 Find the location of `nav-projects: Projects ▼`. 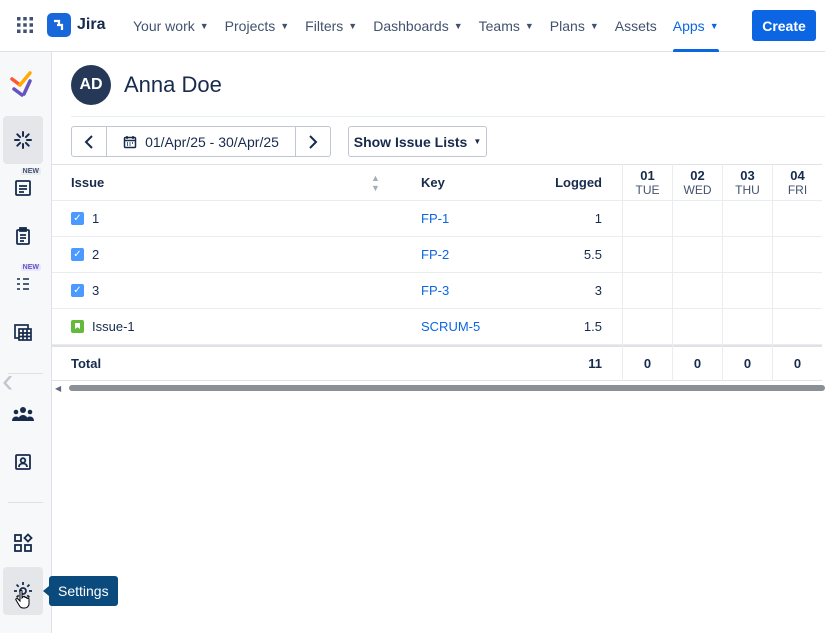

nav-projects: Projects ▼ is located at coordinates (257, 26).